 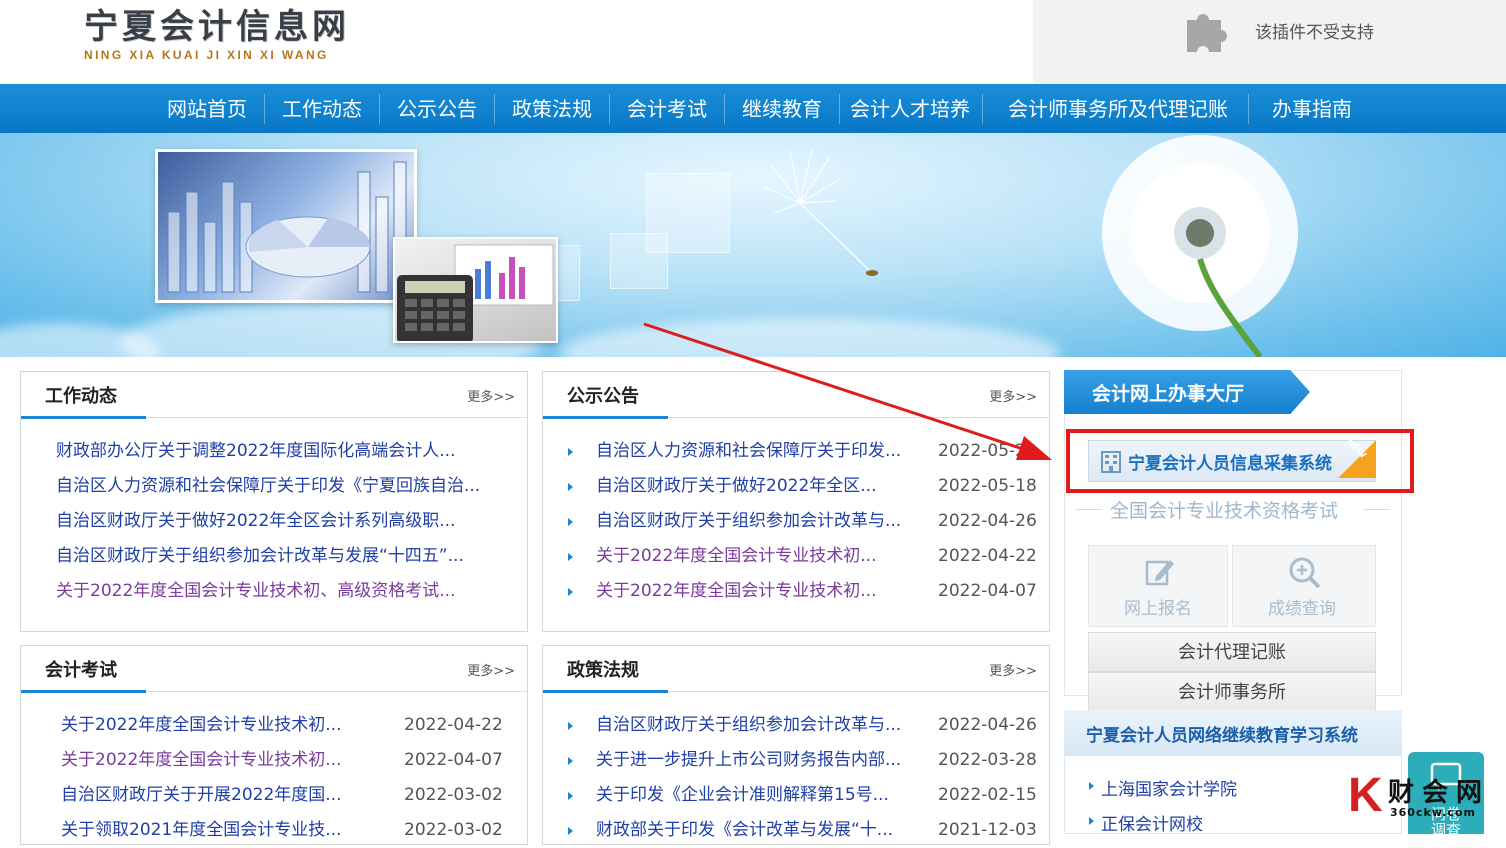 I want to click on site-watermark: K 财会网 360ckw.com, so click(x=1427, y=802).